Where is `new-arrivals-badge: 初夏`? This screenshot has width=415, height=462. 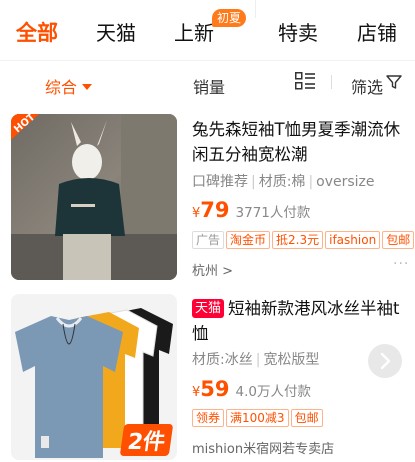 new-arrivals-badge: 初夏 is located at coordinates (229, 18).